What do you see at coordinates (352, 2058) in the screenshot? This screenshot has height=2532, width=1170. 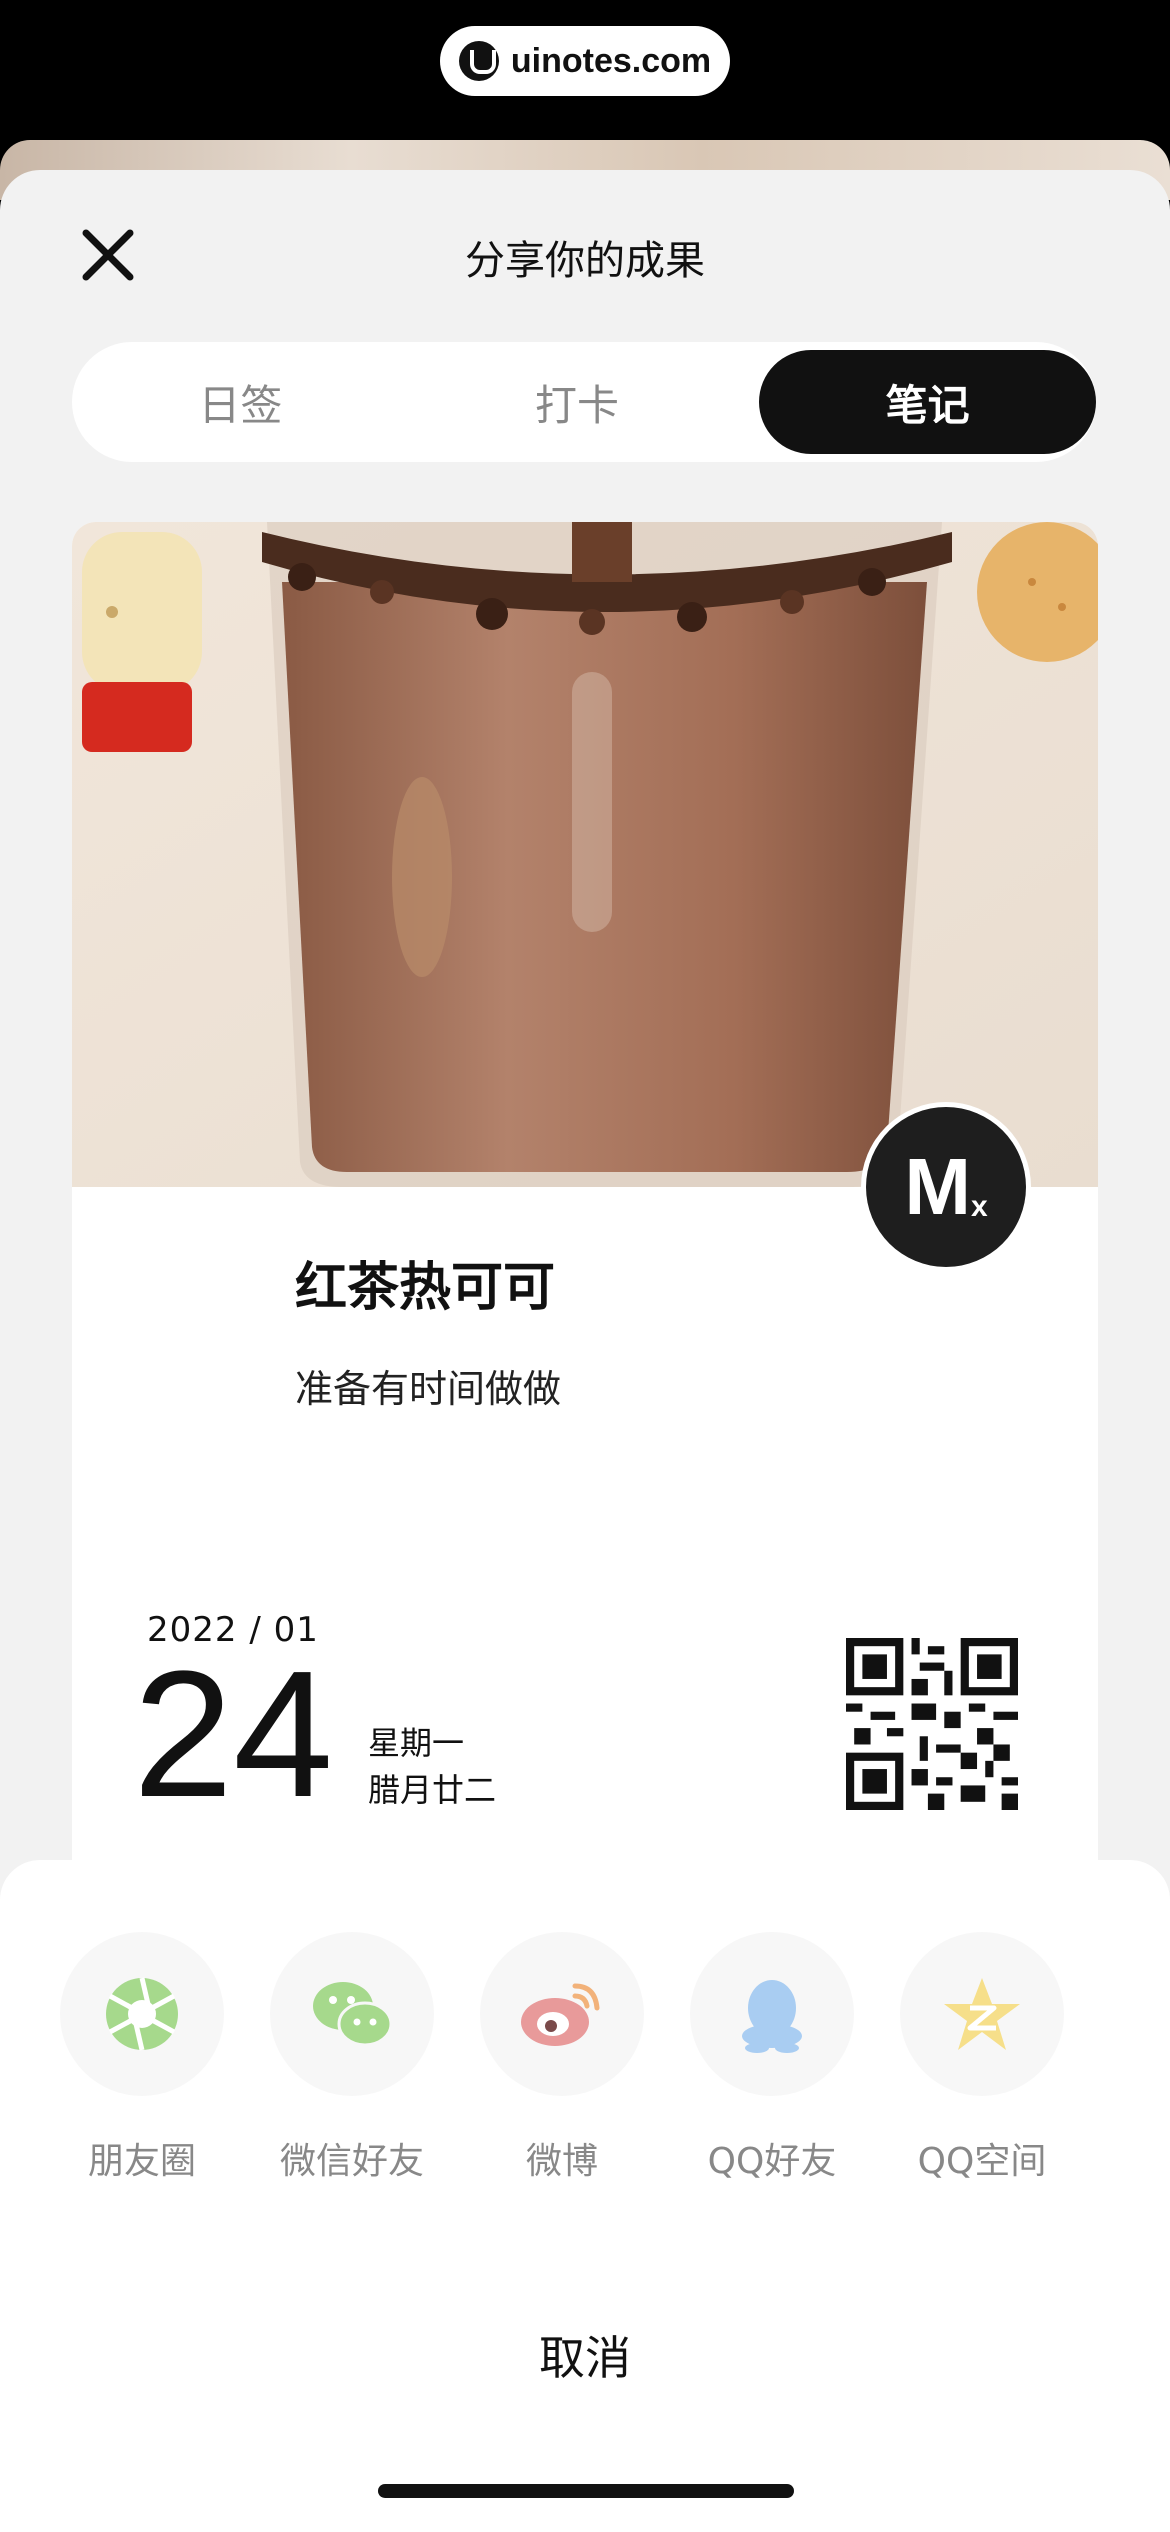 I see `share-wechat: 微信好友` at bounding box center [352, 2058].